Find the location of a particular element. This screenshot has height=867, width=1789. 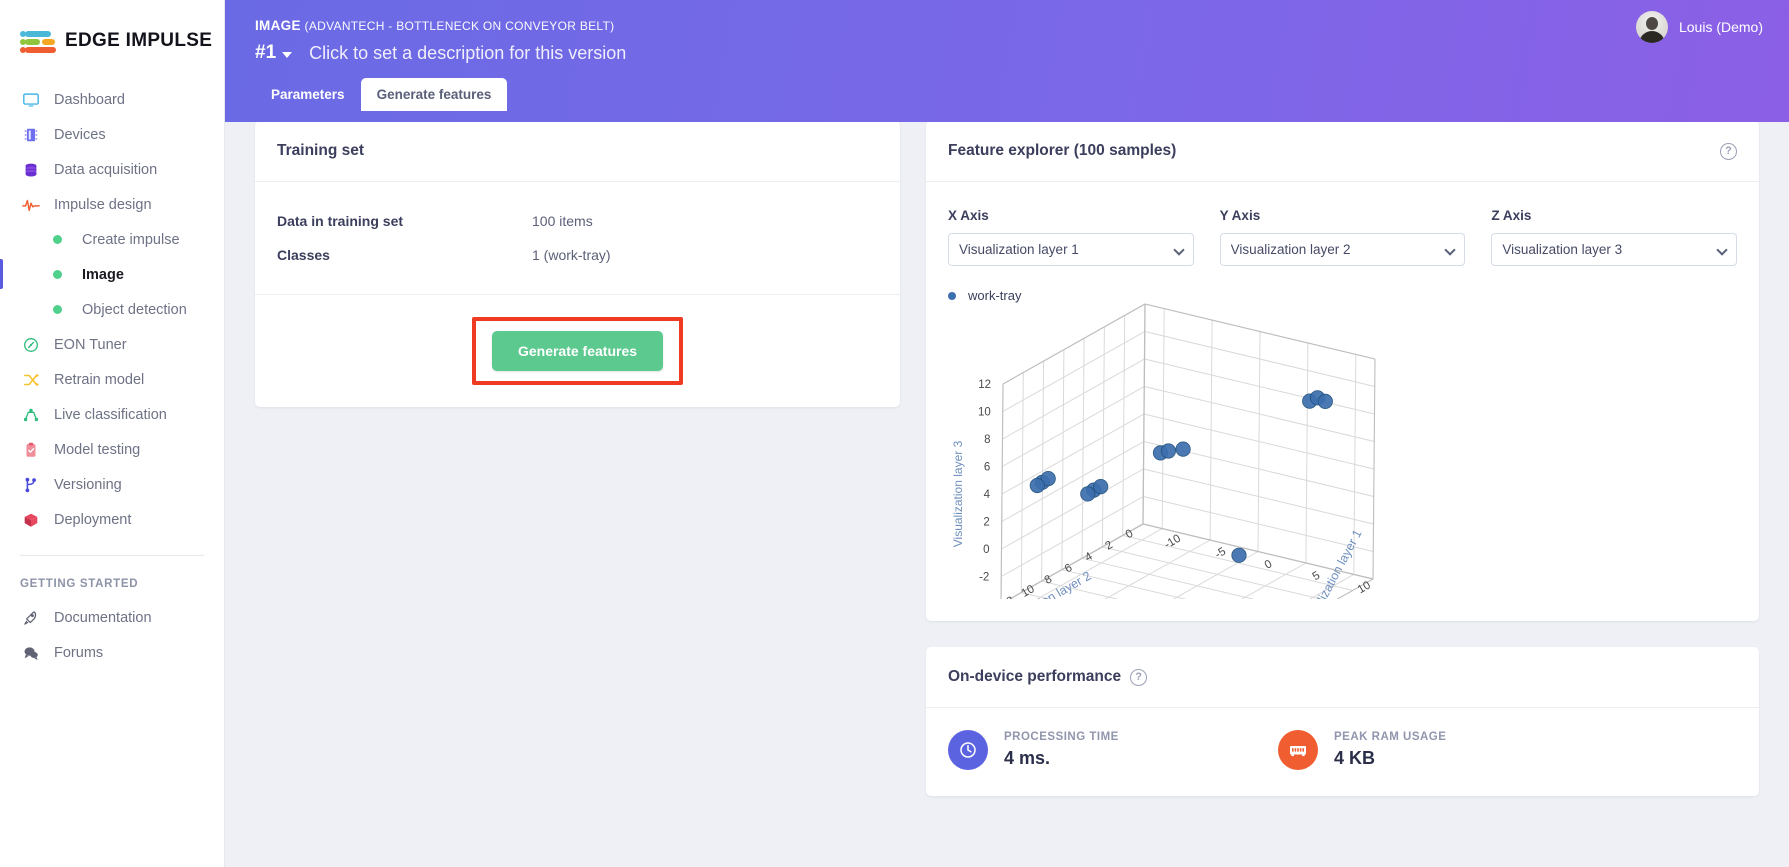

chat-bubbles-icon is located at coordinates (31, 653).